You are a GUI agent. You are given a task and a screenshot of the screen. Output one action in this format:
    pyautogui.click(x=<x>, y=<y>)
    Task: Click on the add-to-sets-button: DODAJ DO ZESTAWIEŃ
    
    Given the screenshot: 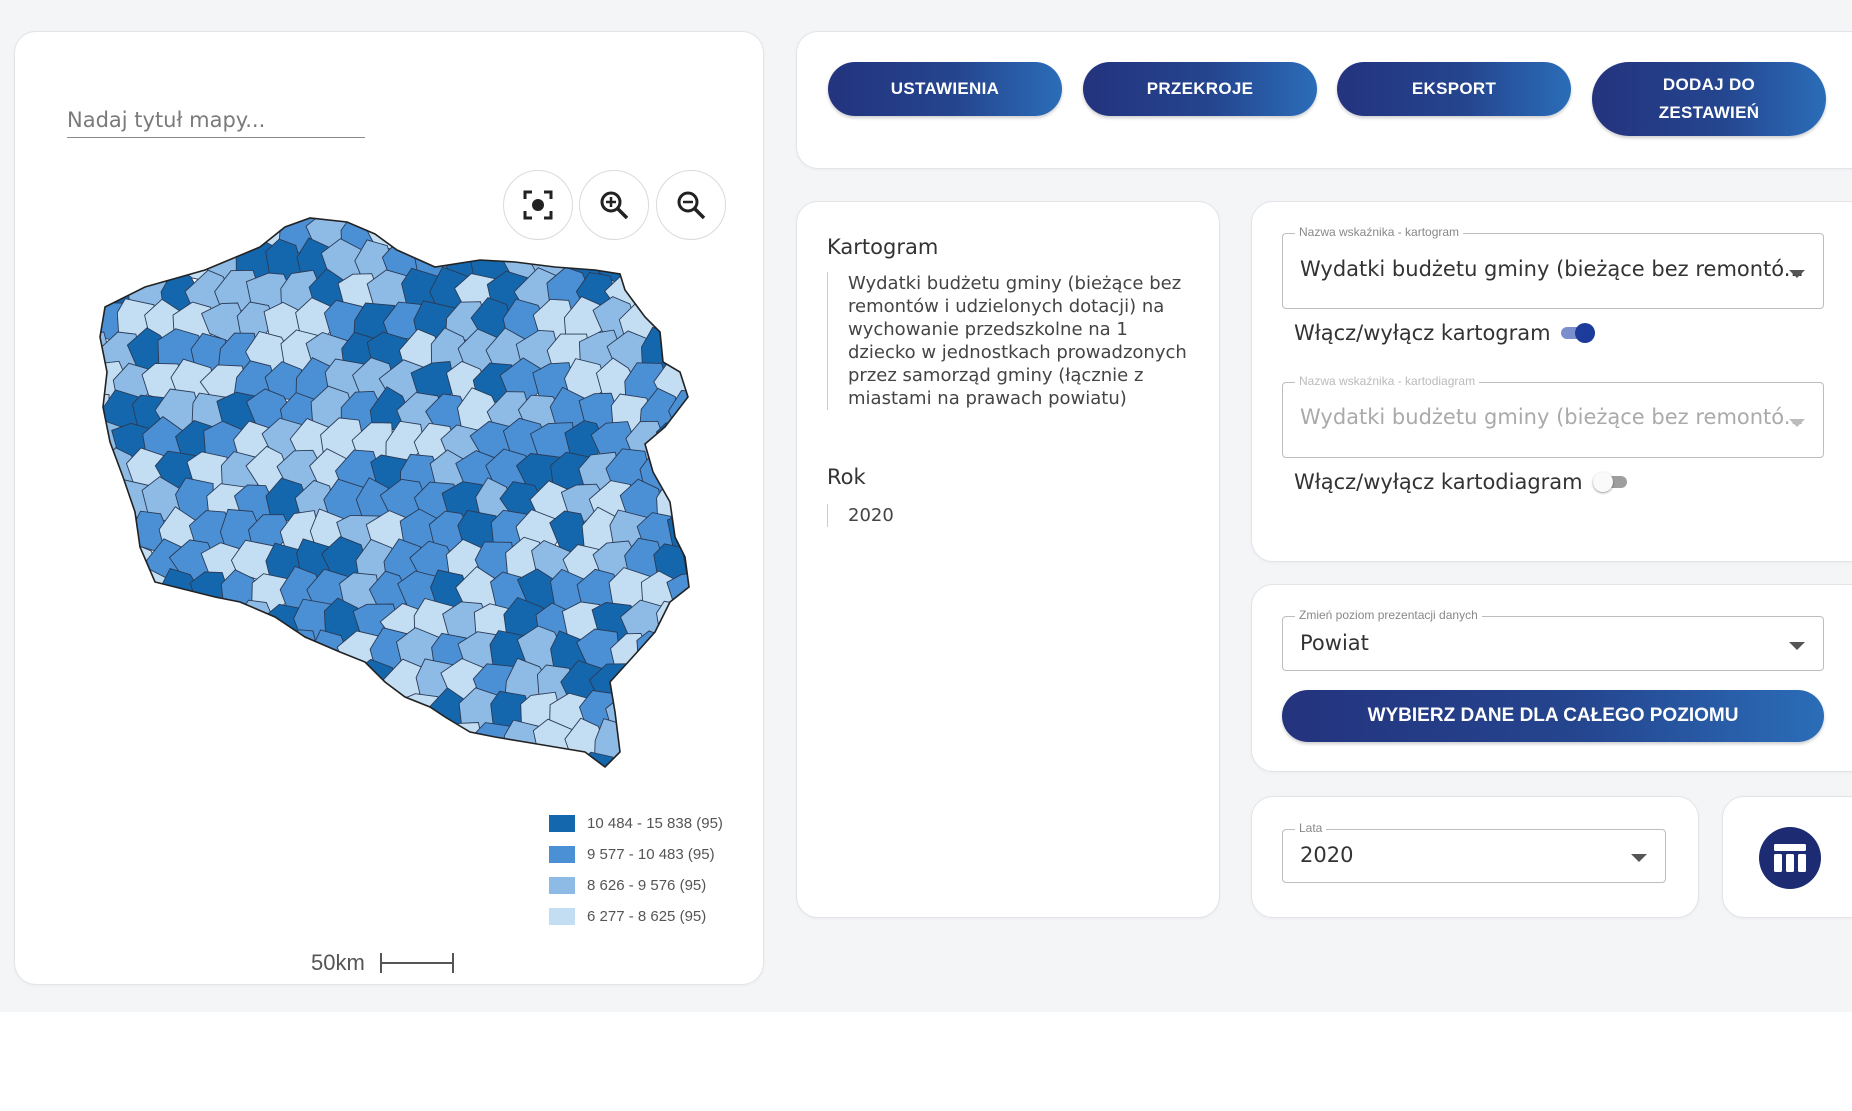 What is the action you would take?
    pyautogui.click(x=1709, y=99)
    